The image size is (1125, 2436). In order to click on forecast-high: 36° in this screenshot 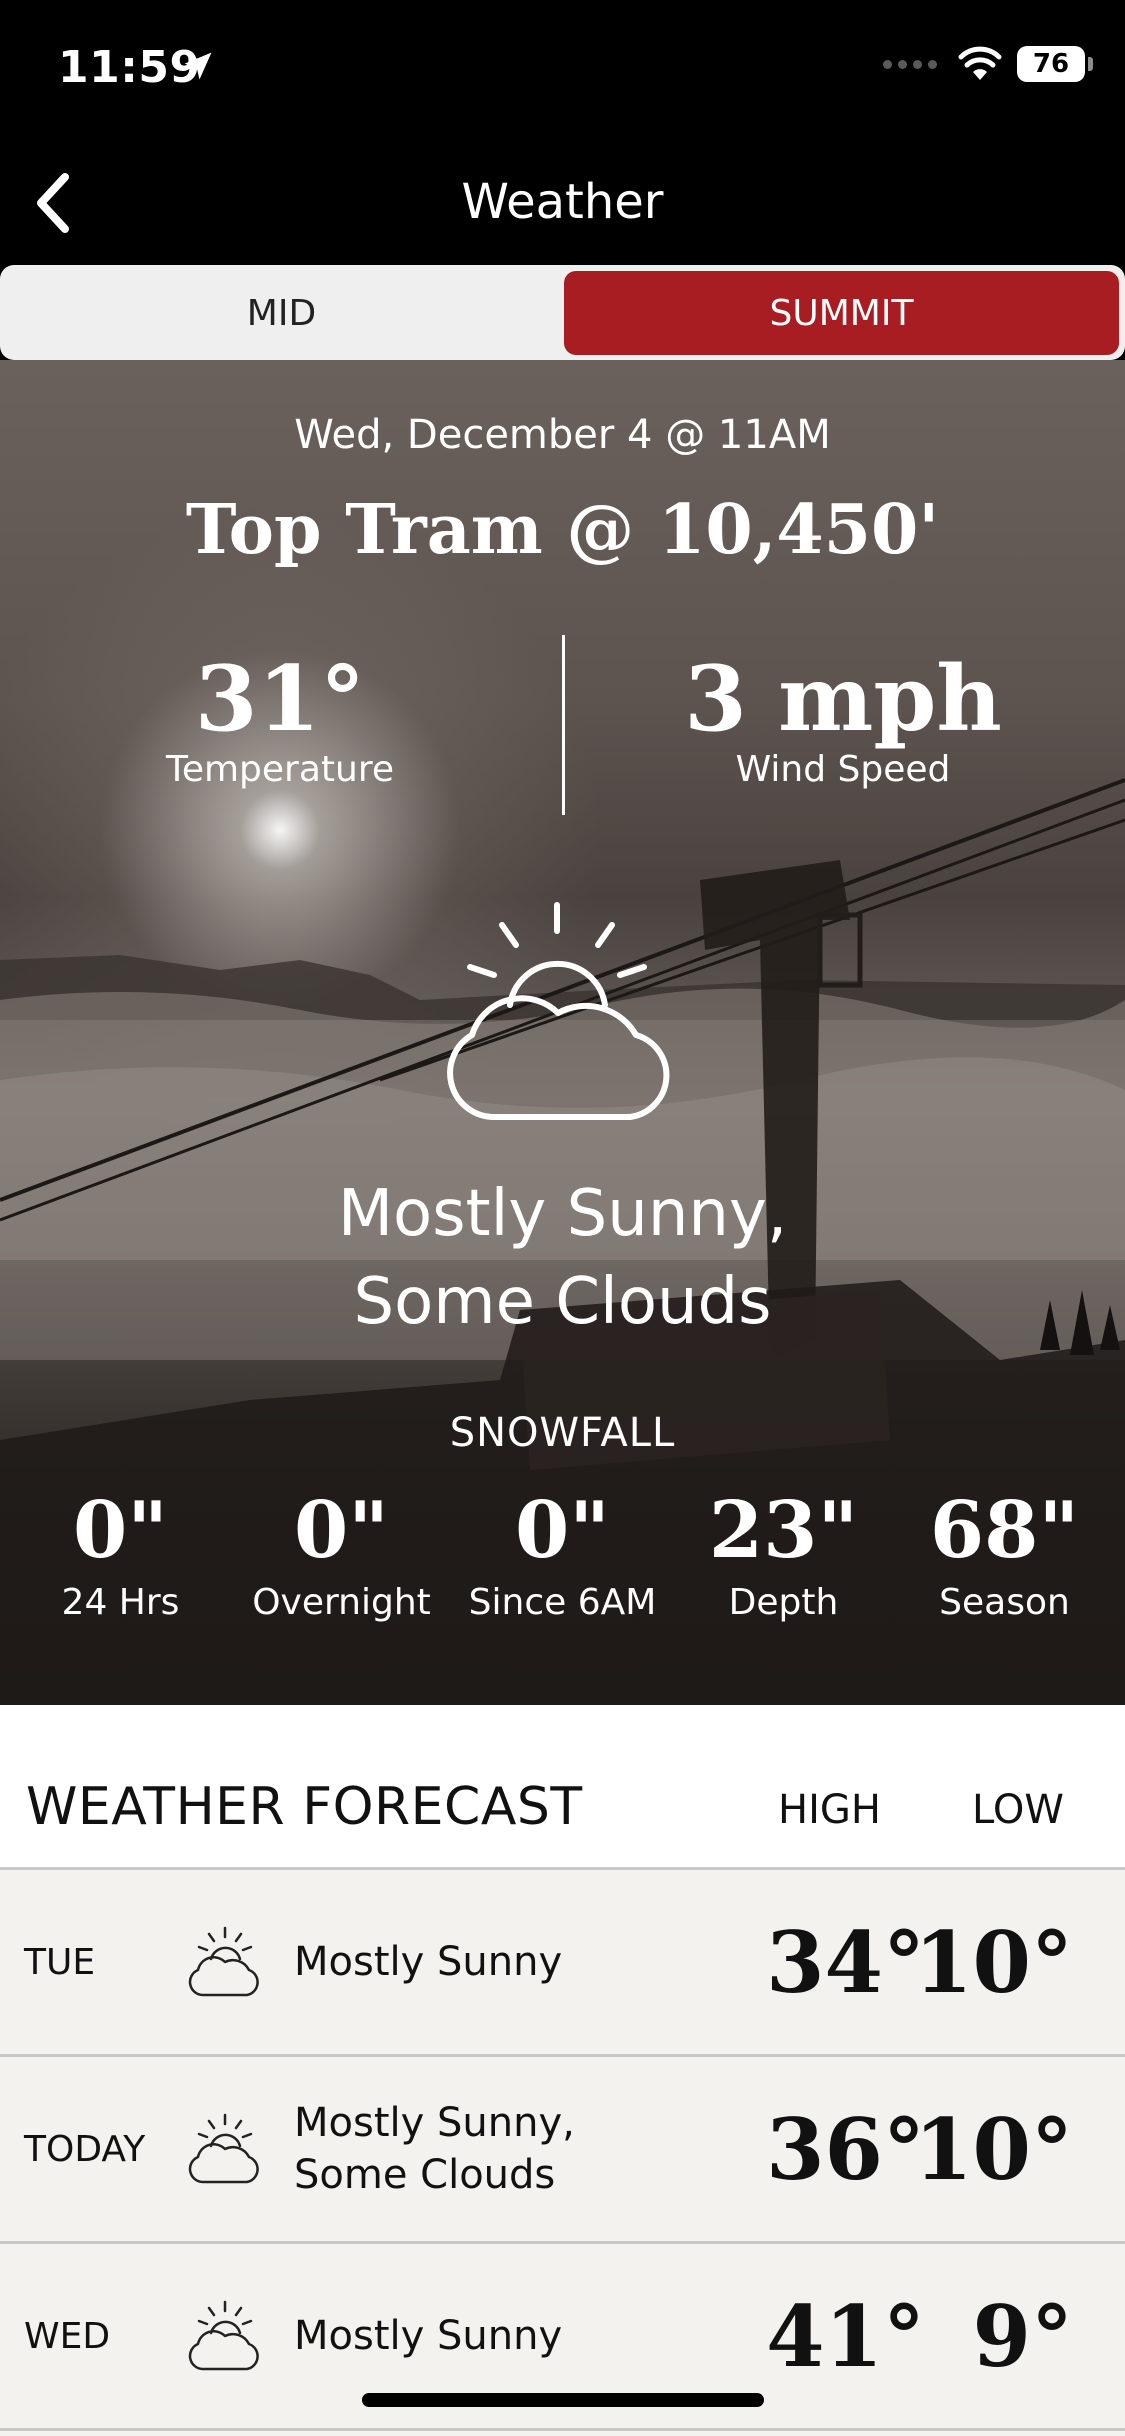, I will do `click(845, 2149)`.